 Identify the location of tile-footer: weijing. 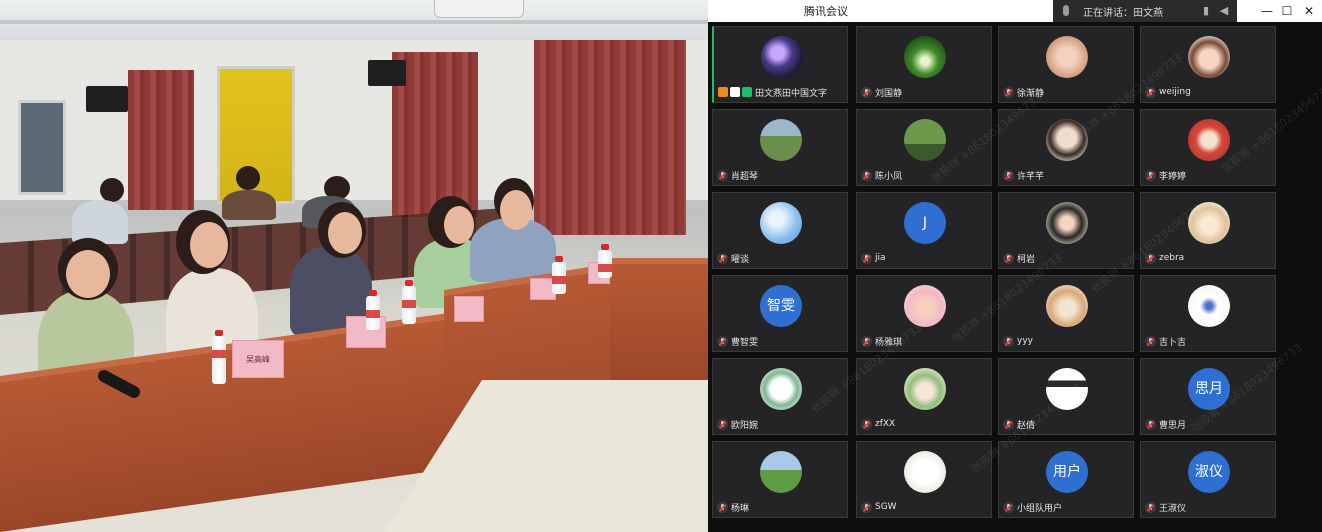
(1168, 92).